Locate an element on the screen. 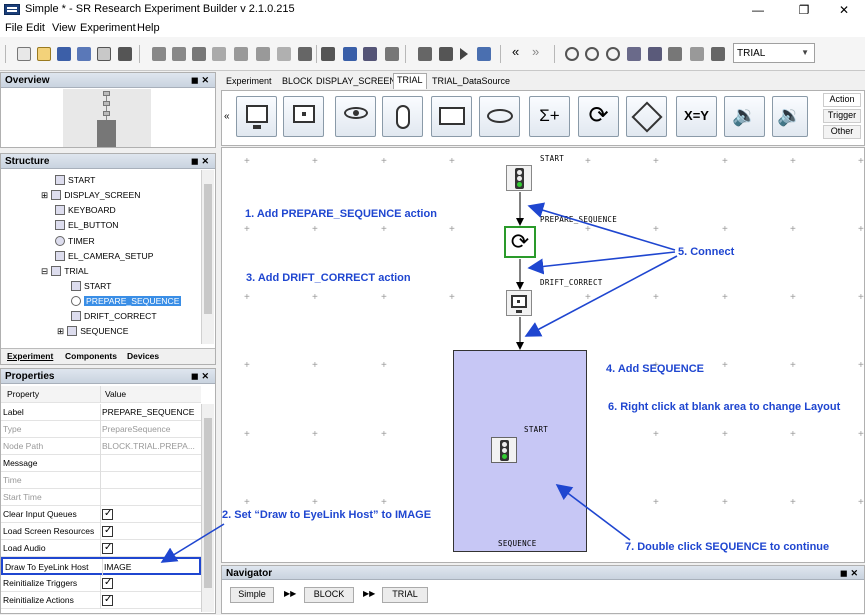 This screenshot has height=615, width=865. menu-help: Help is located at coordinates (148, 28).